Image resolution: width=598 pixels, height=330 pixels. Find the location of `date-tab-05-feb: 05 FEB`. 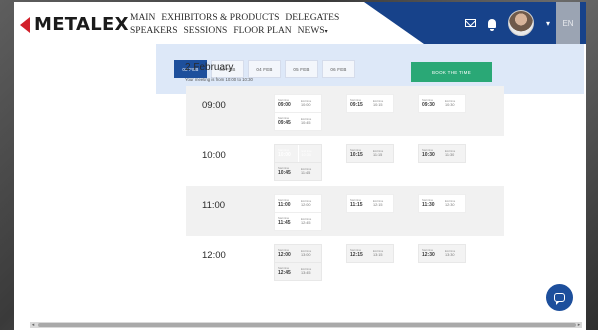

date-tab-05-feb: 05 FEB is located at coordinates (301, 69).